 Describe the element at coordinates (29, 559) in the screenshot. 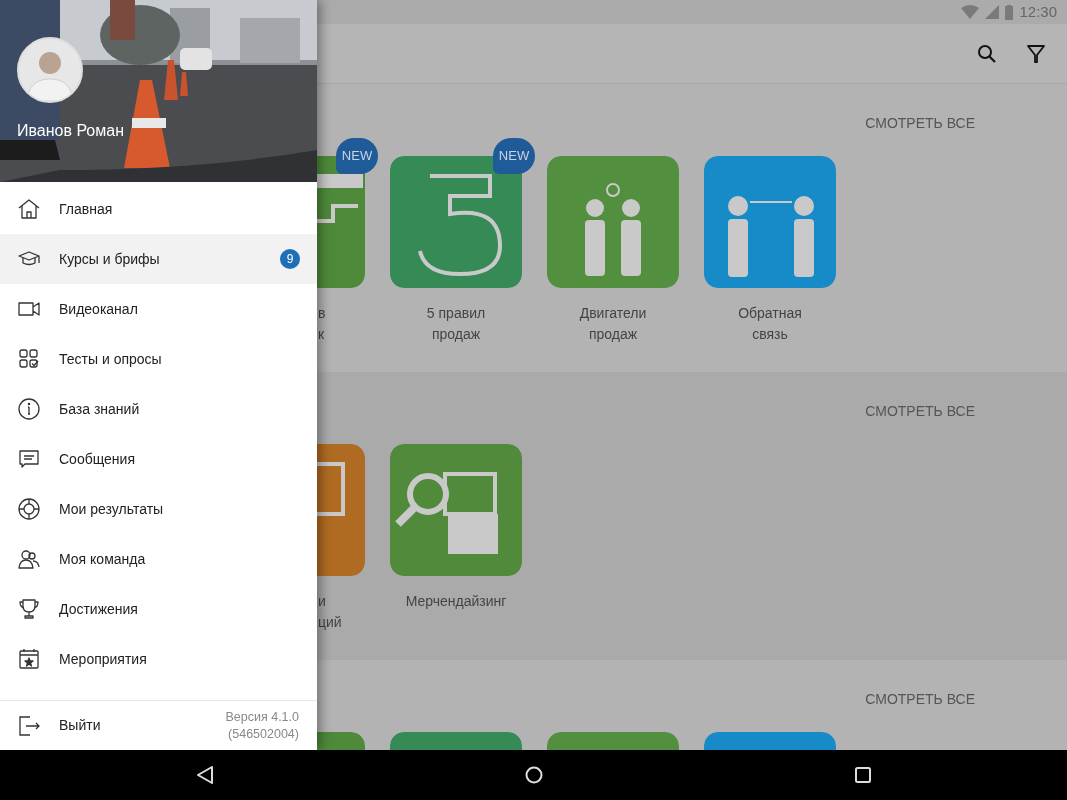

I see `people-icon` at that location.